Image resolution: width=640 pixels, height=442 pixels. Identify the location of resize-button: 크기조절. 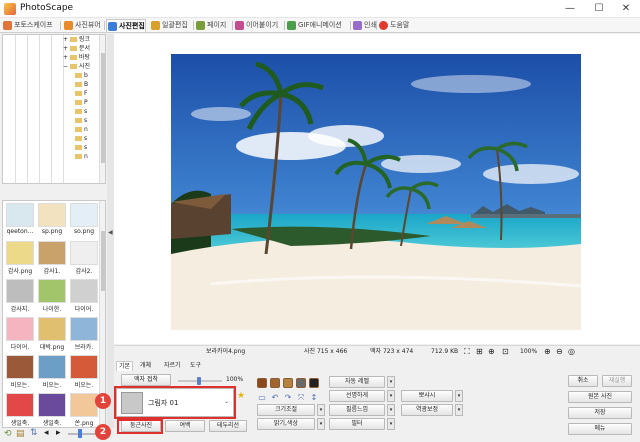
(286, 410).